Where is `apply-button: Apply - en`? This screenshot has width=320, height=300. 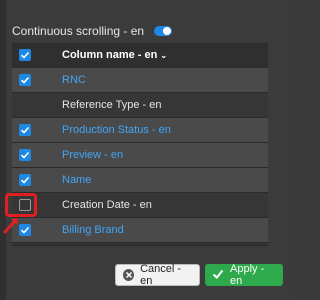 apply-button: Apply - en is located at coordinates (244, 275).